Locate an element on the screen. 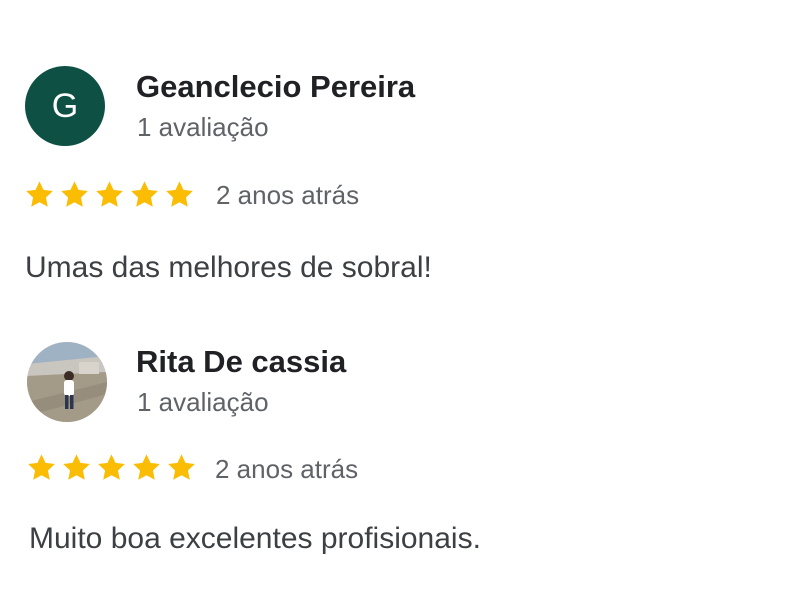 This screenshot has height=600, width=800. avatar is located at coordinates (67, 382).